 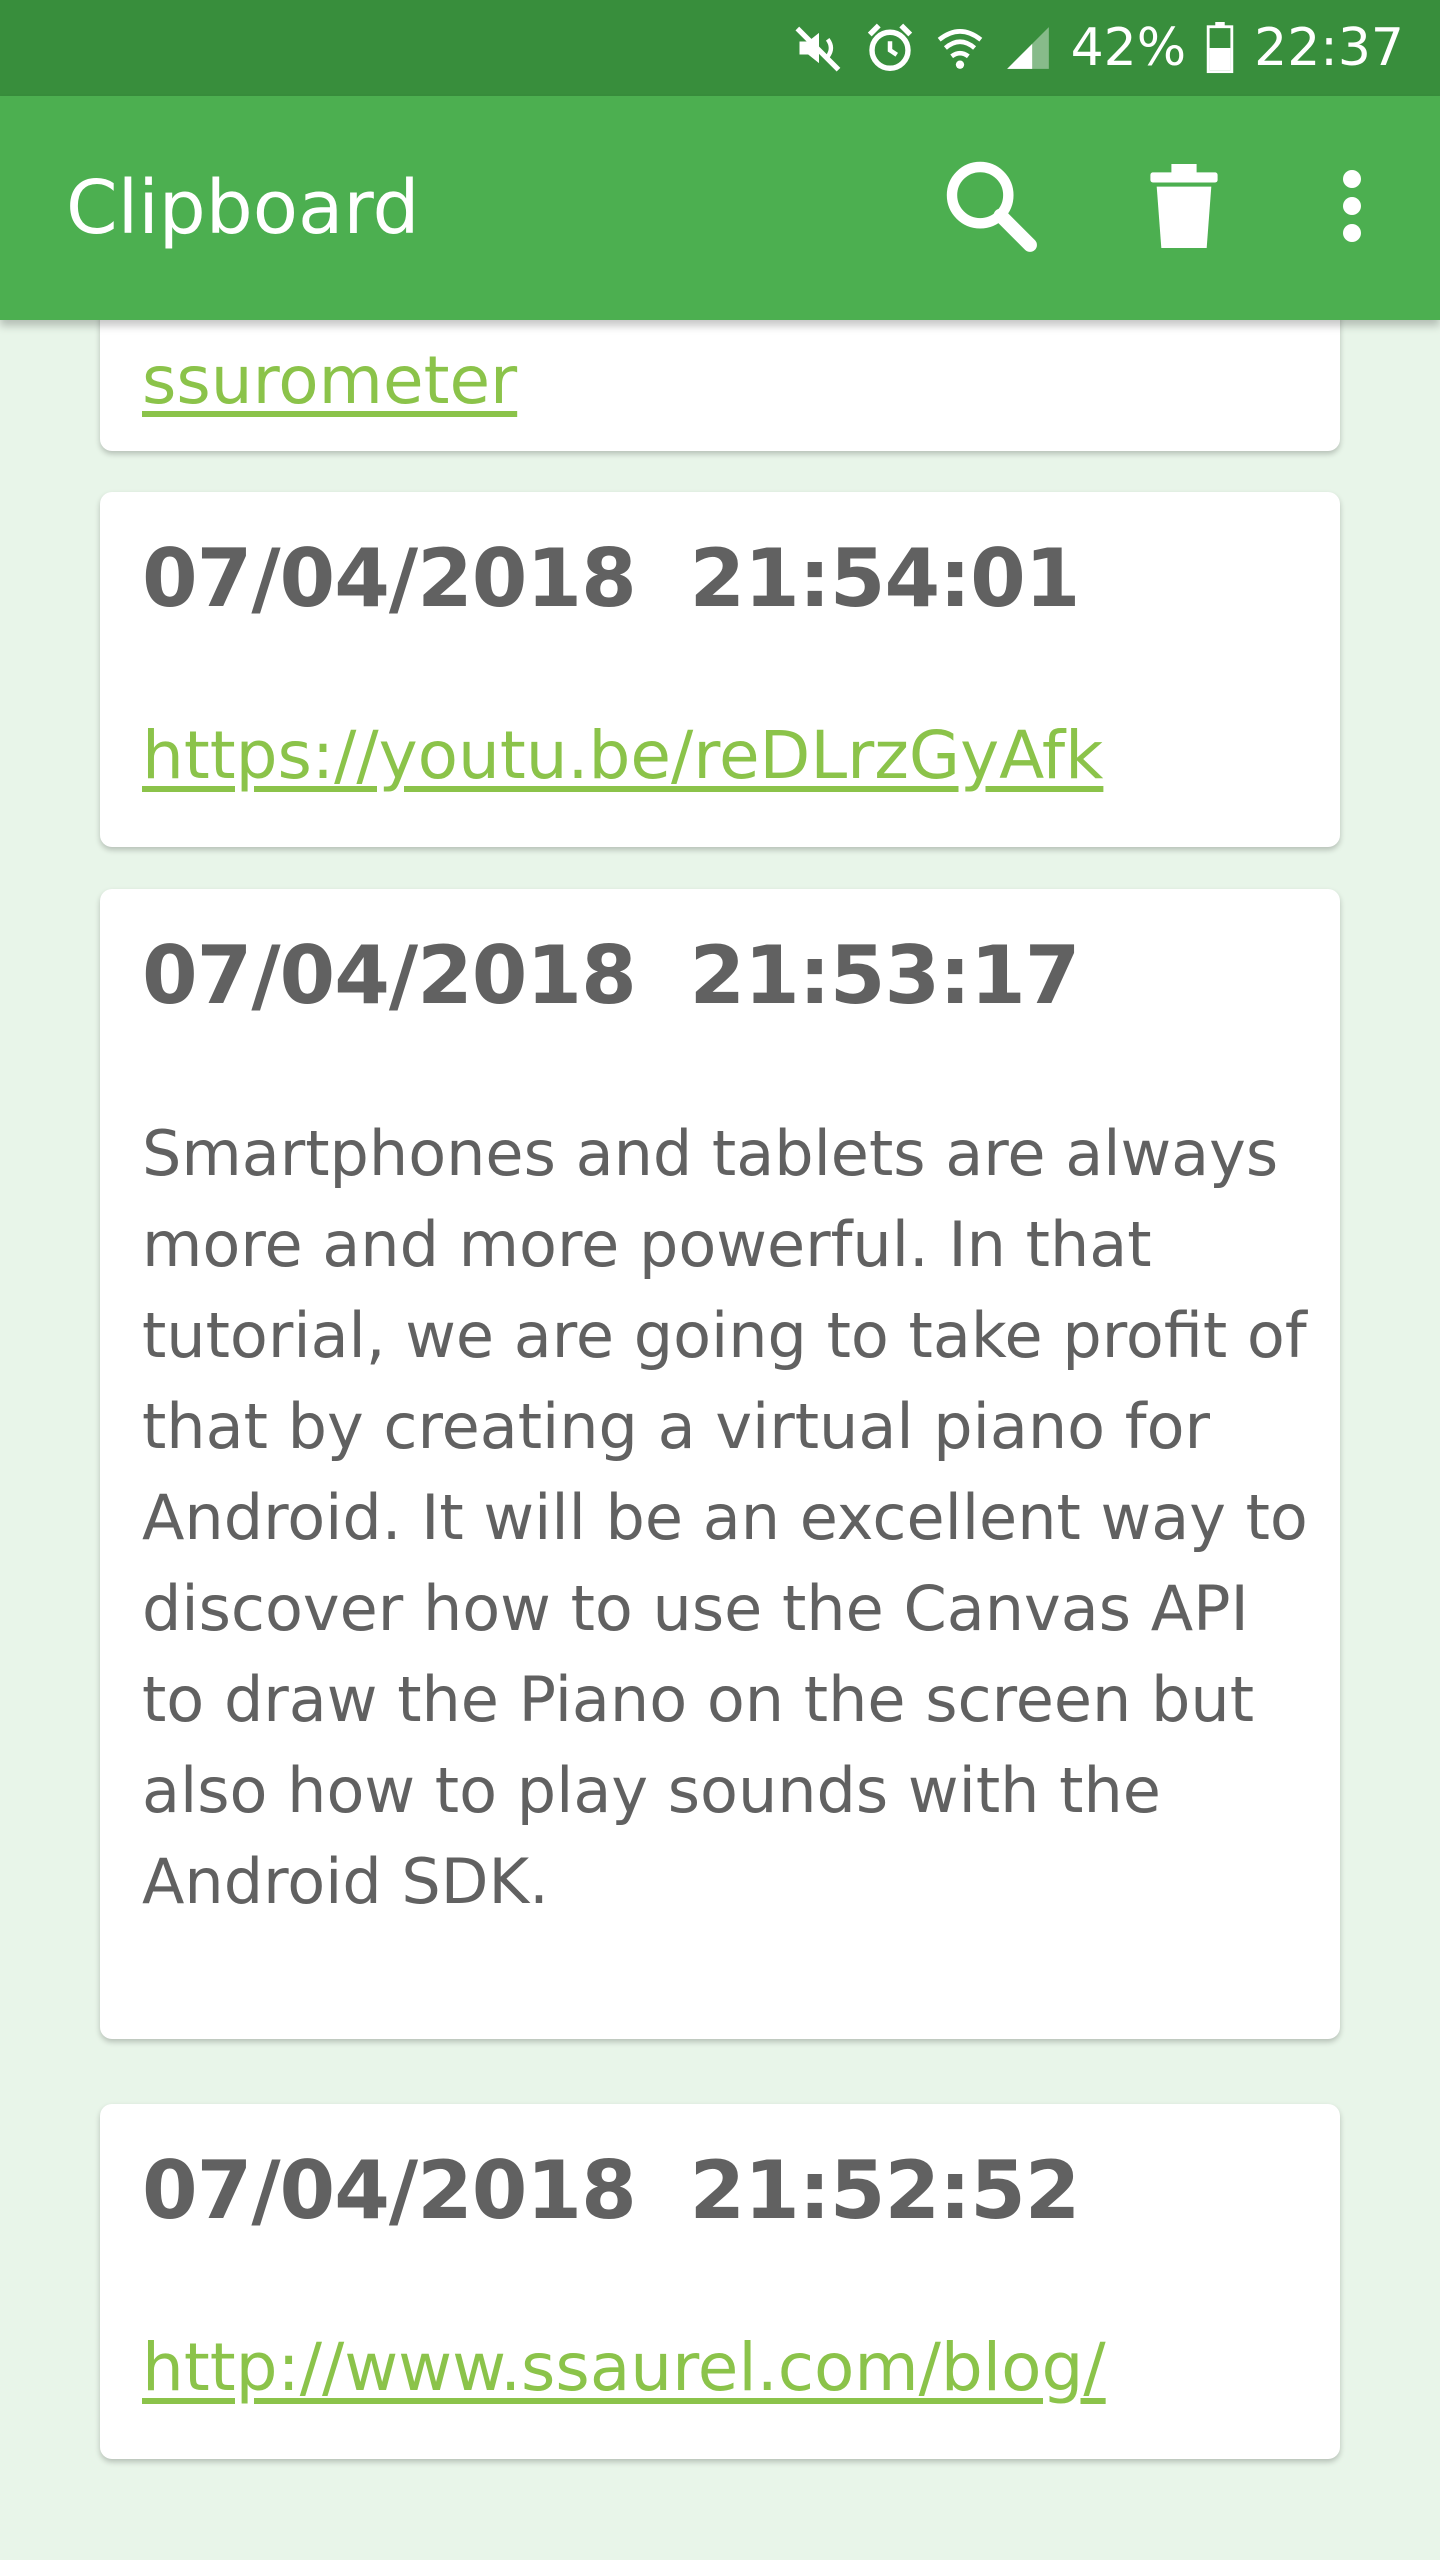 I want to click on search-button, so click(x=991, y=208).